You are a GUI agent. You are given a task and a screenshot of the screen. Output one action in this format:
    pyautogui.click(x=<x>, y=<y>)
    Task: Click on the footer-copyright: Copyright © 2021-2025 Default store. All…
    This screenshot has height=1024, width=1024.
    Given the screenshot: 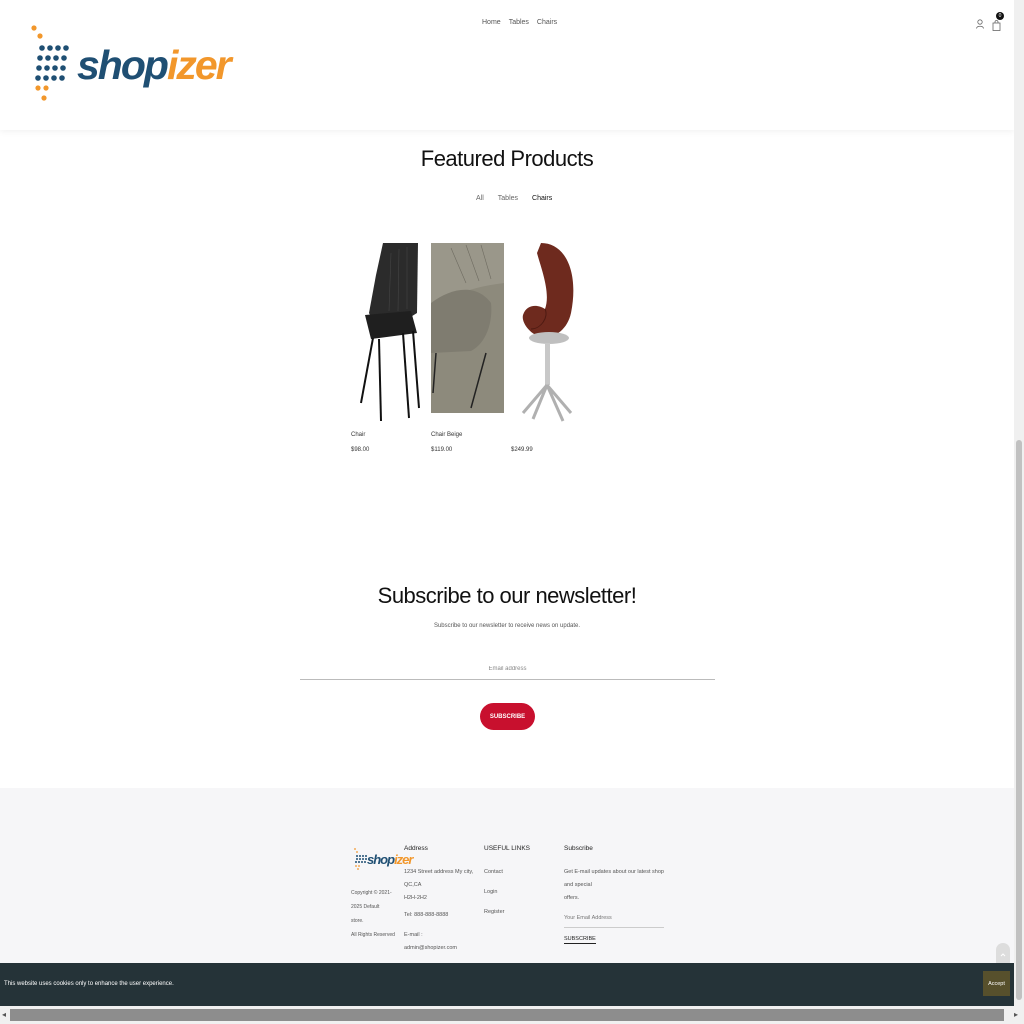 What is the action you would take?
    pyautogui.click(x=373, y=914)
    